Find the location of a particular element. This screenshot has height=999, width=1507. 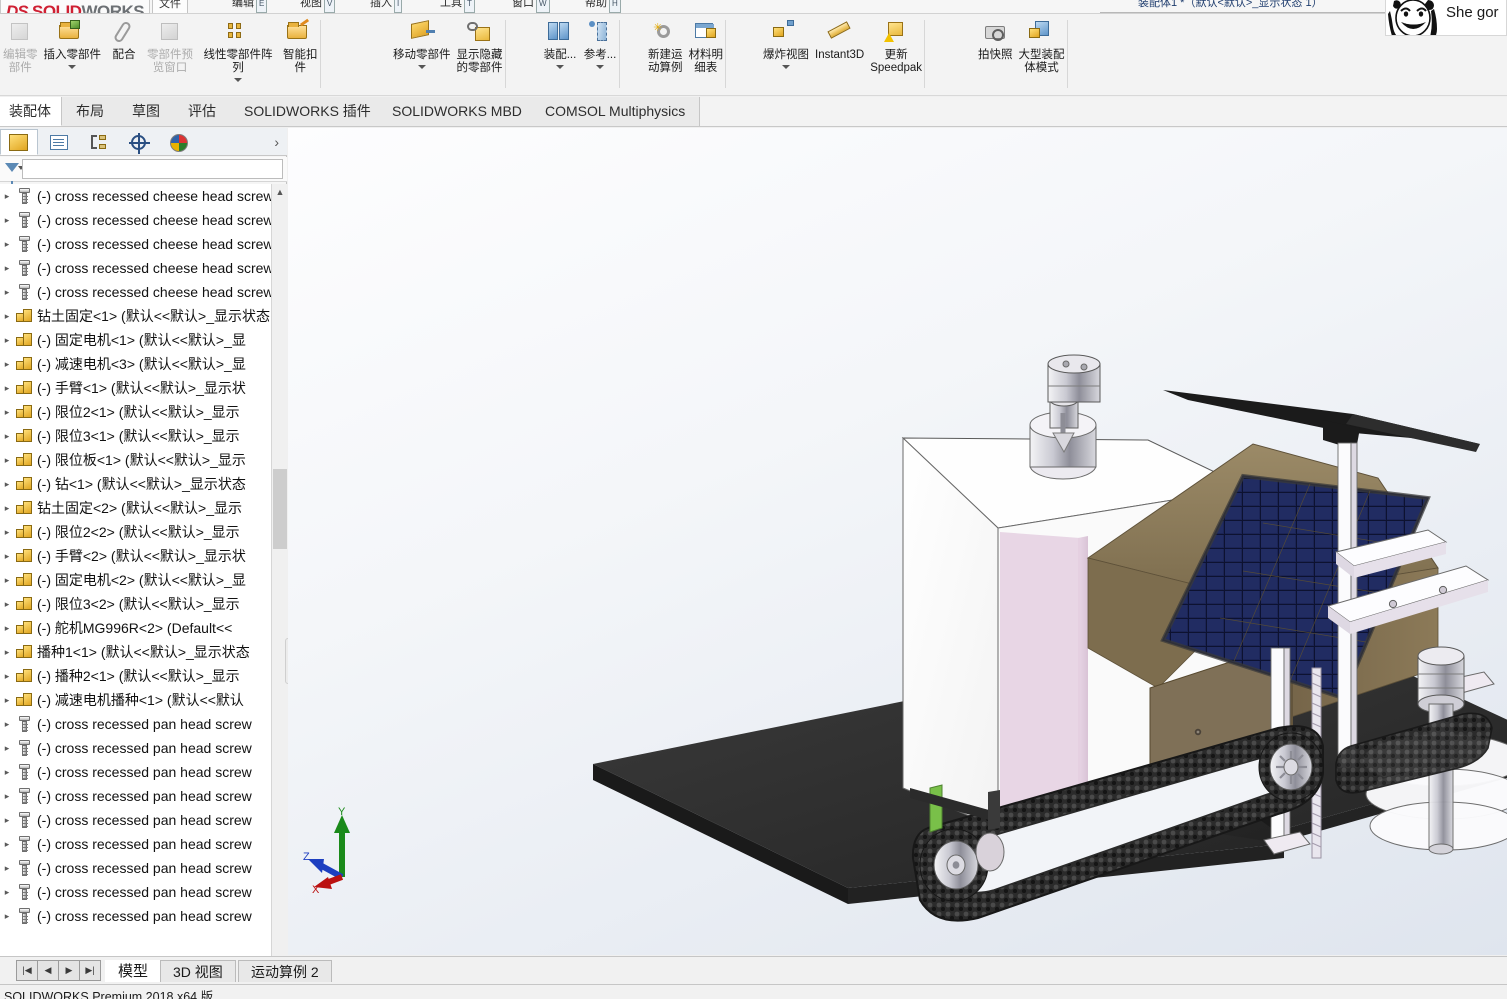

component-preview-window-button: 零部件预 览窗口 is located at coordinates (170, 46).